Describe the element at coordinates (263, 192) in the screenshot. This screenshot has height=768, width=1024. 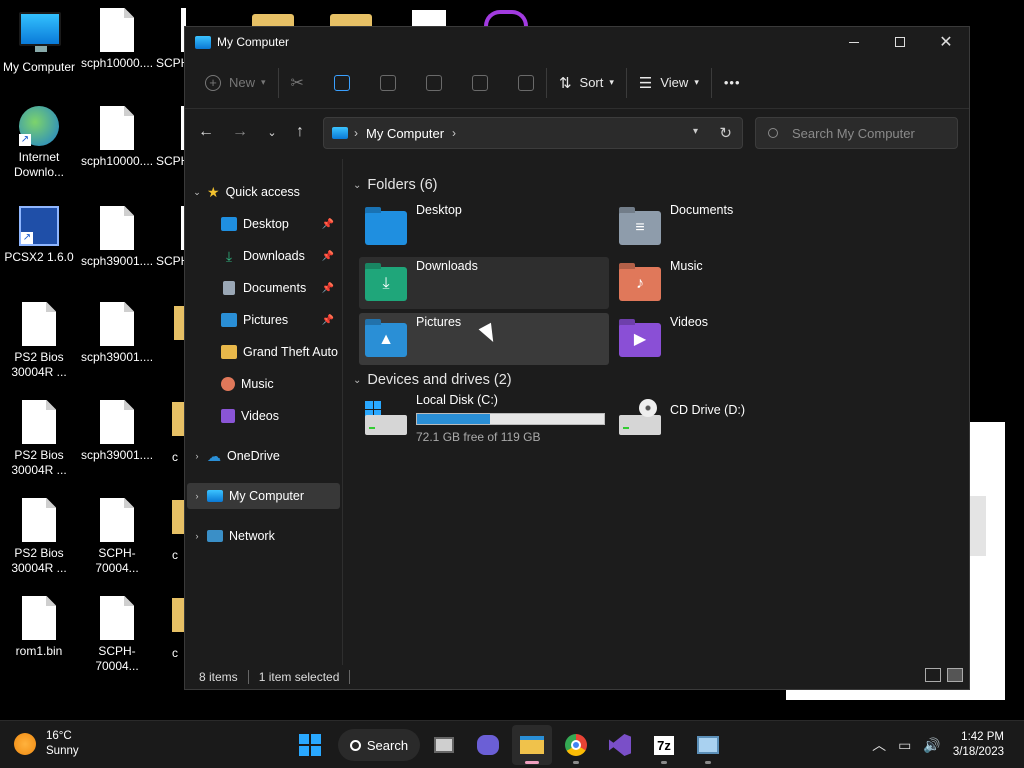
I see `sidebar-item-quick-access: ⌄ ★ Quick access` at that location.